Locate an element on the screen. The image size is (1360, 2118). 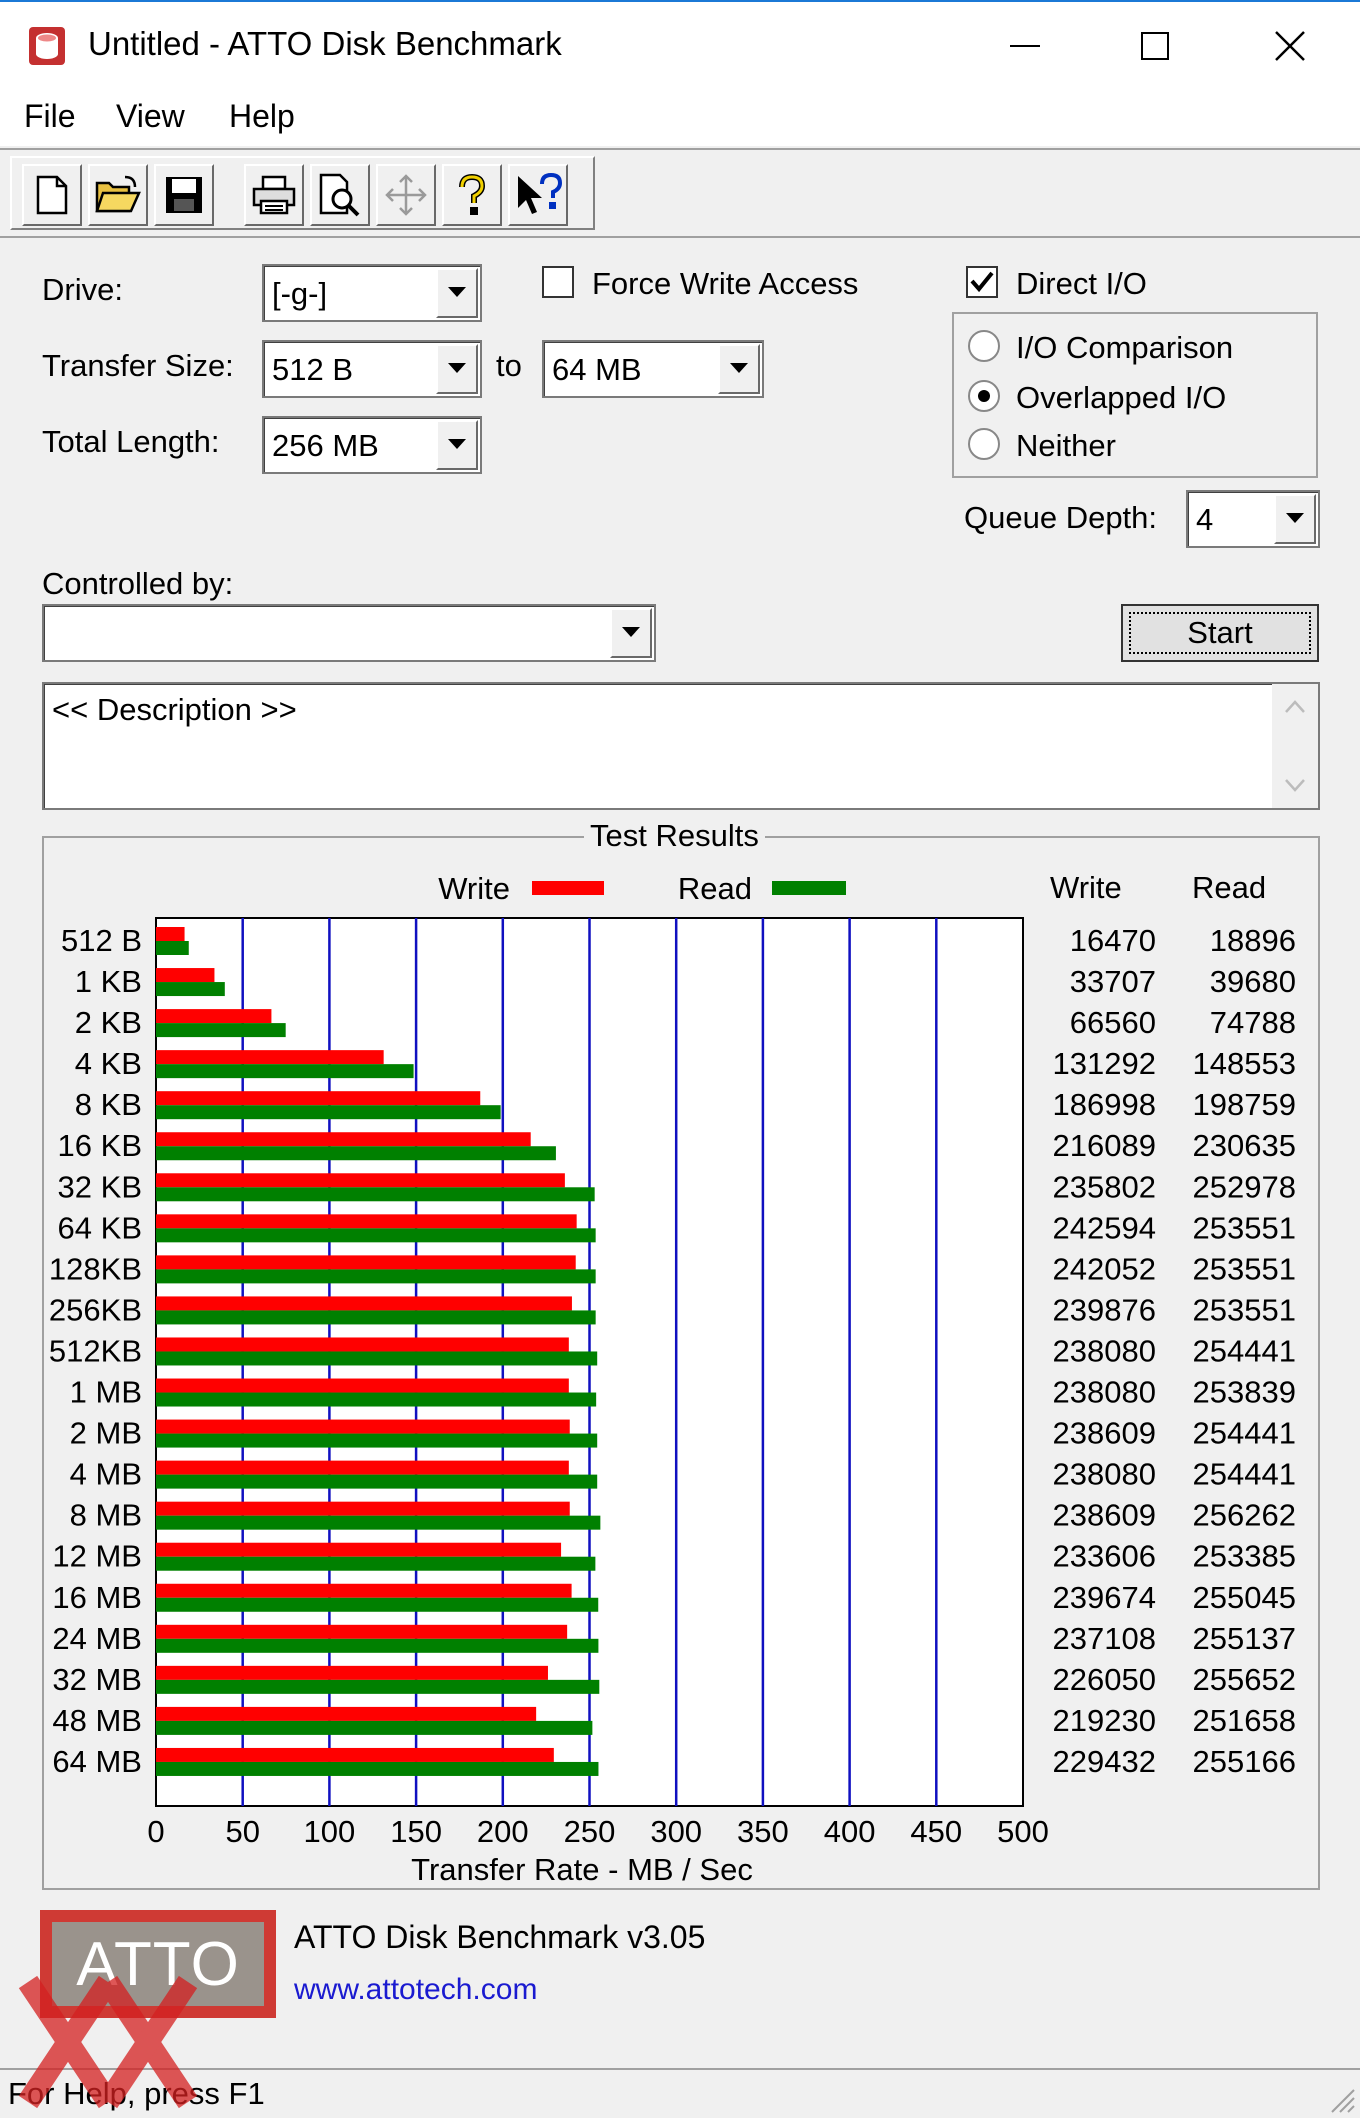
read-value: 39680 is located at coordinates (1253, 981).